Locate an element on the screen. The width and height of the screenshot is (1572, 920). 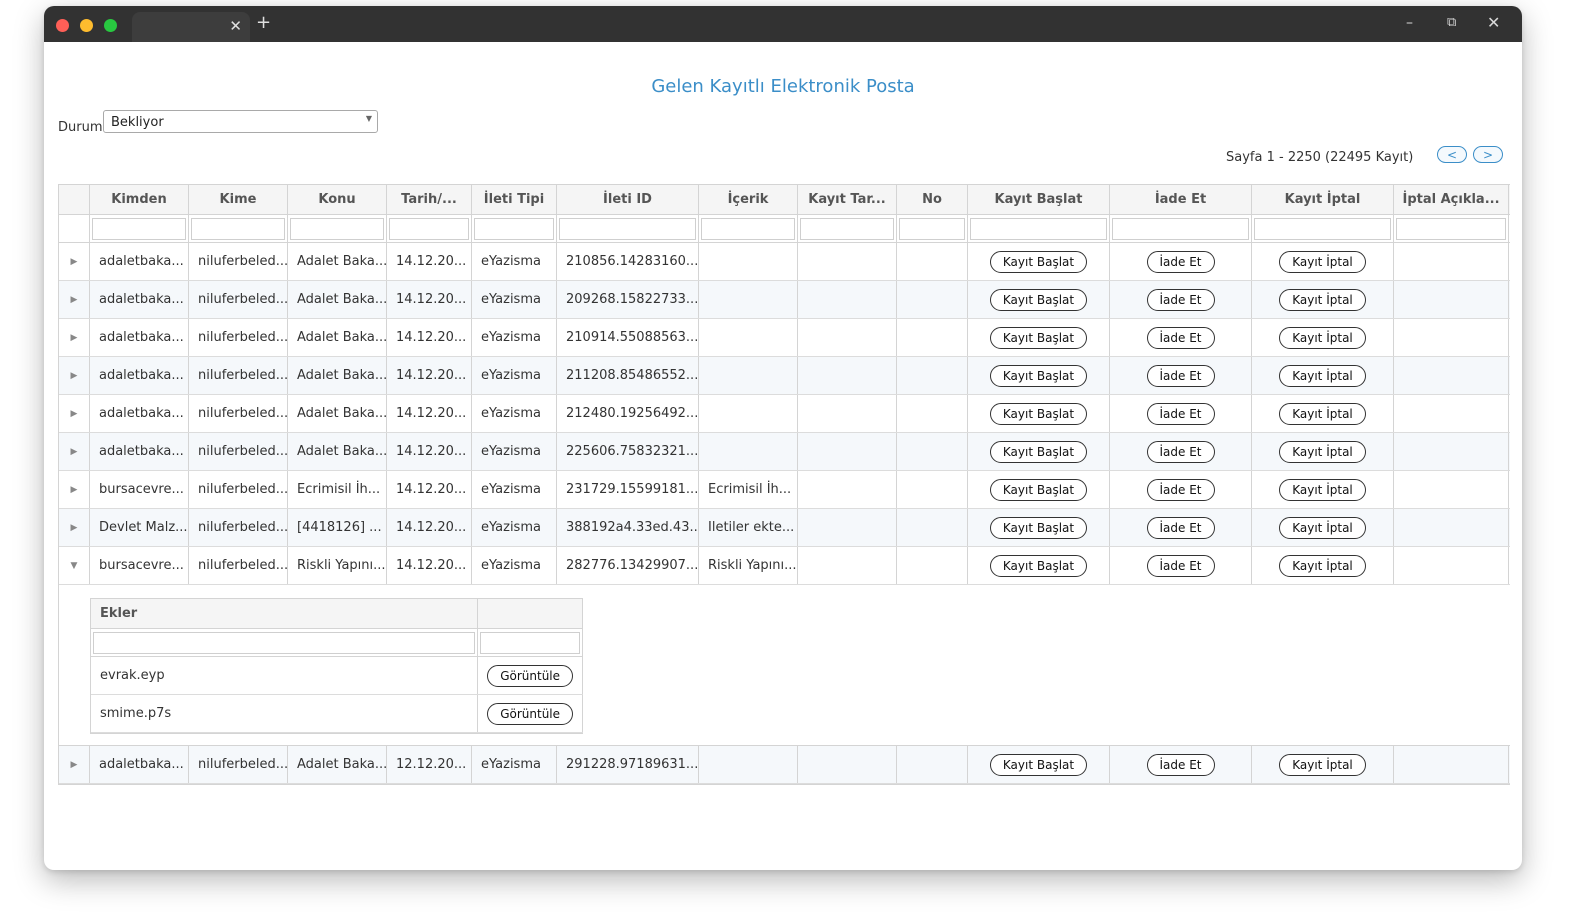
tab-close-icon: ✕ is located at coordinates (235, 26).